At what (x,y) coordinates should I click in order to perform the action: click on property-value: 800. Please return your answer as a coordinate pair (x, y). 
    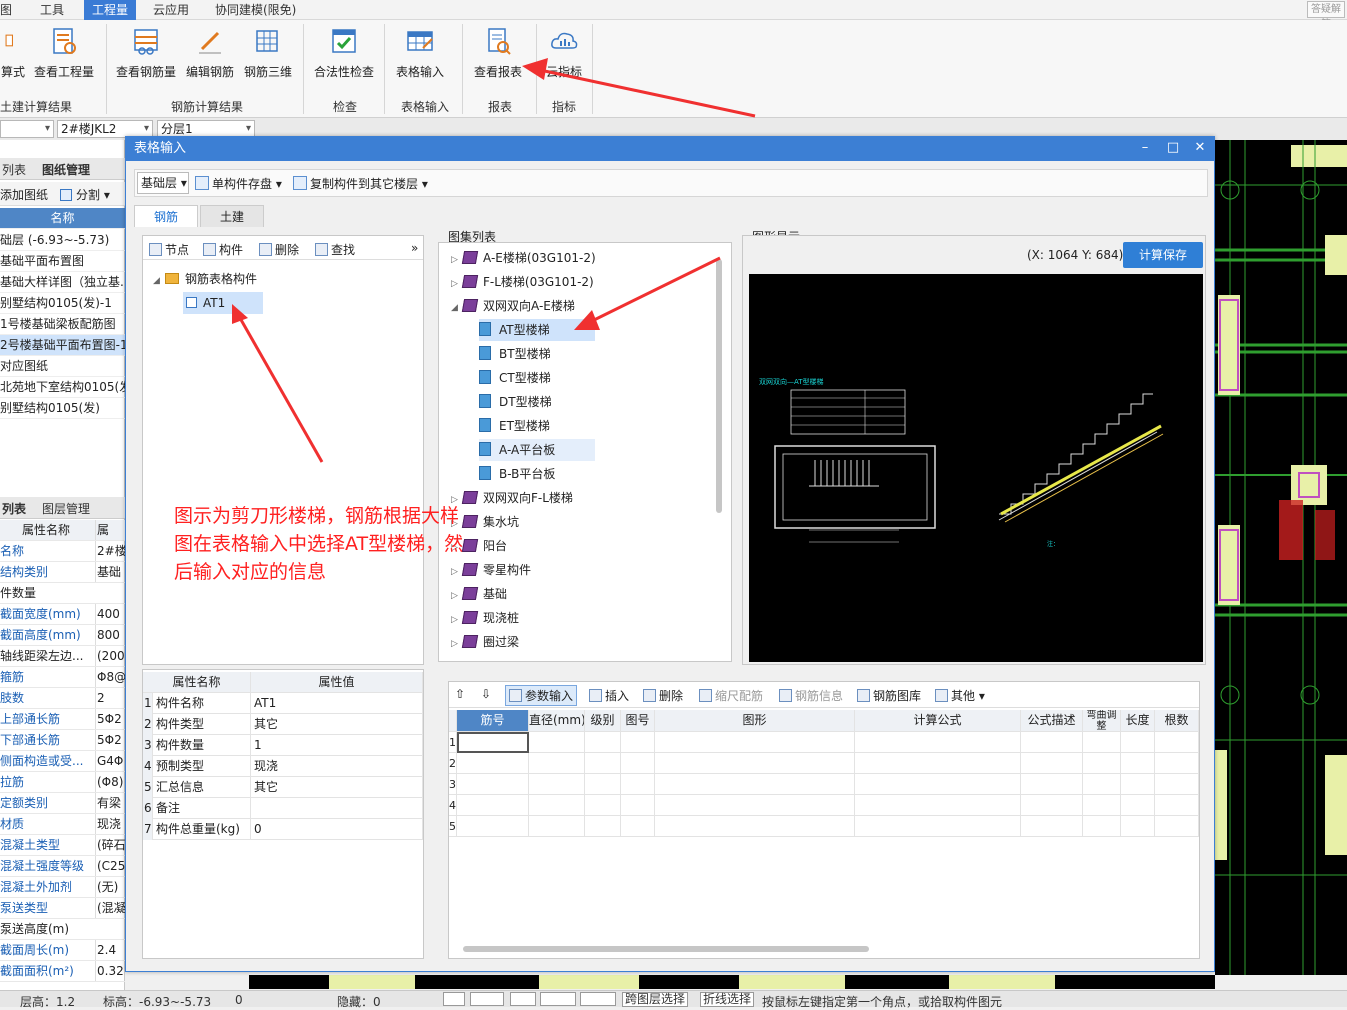
    Looking at the image, I should click on (110, 635).